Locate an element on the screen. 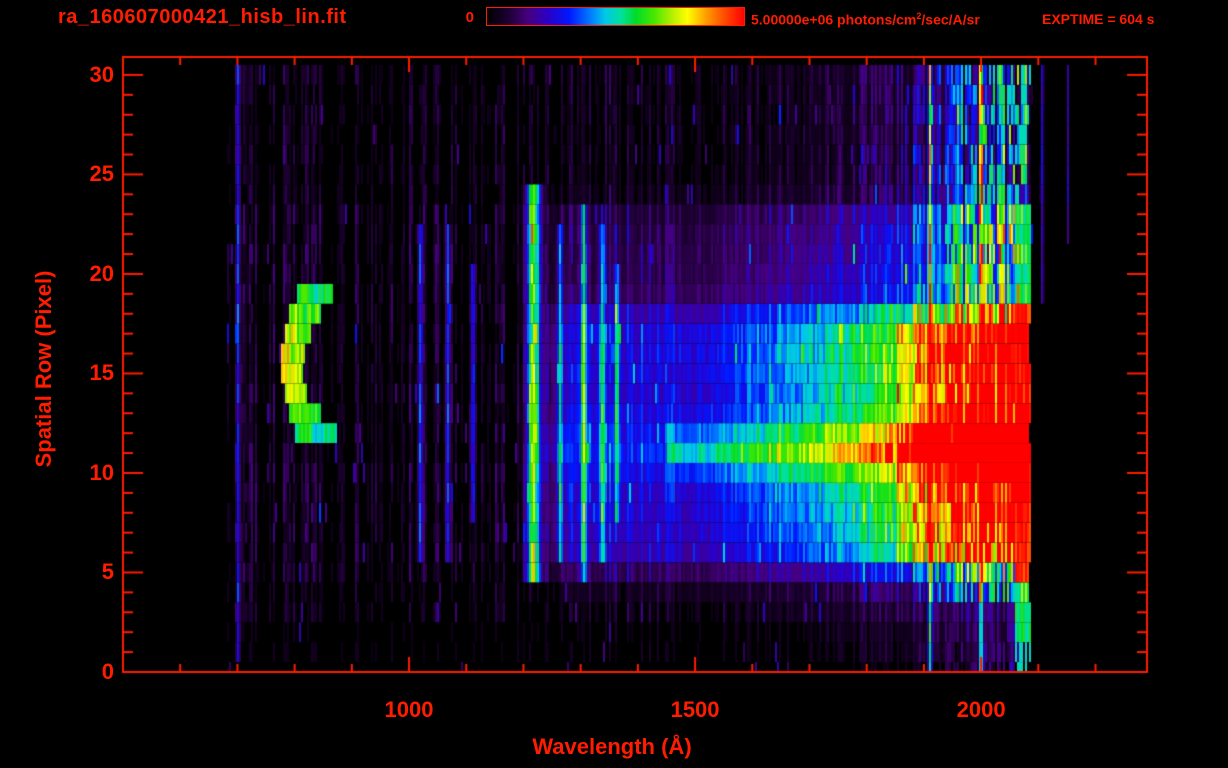  colorbar is located at coordinates (615, 16).